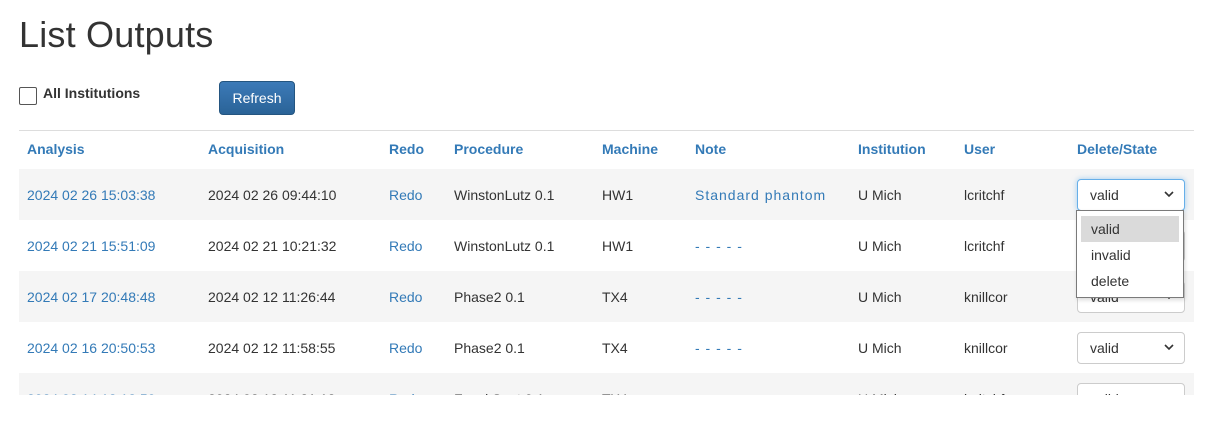 The image size is (1232, 443). Describe the element at coordinates (91, 195) in the screenshot. I see `analysis-link: 2024 02 26 15:03:38` at that location.